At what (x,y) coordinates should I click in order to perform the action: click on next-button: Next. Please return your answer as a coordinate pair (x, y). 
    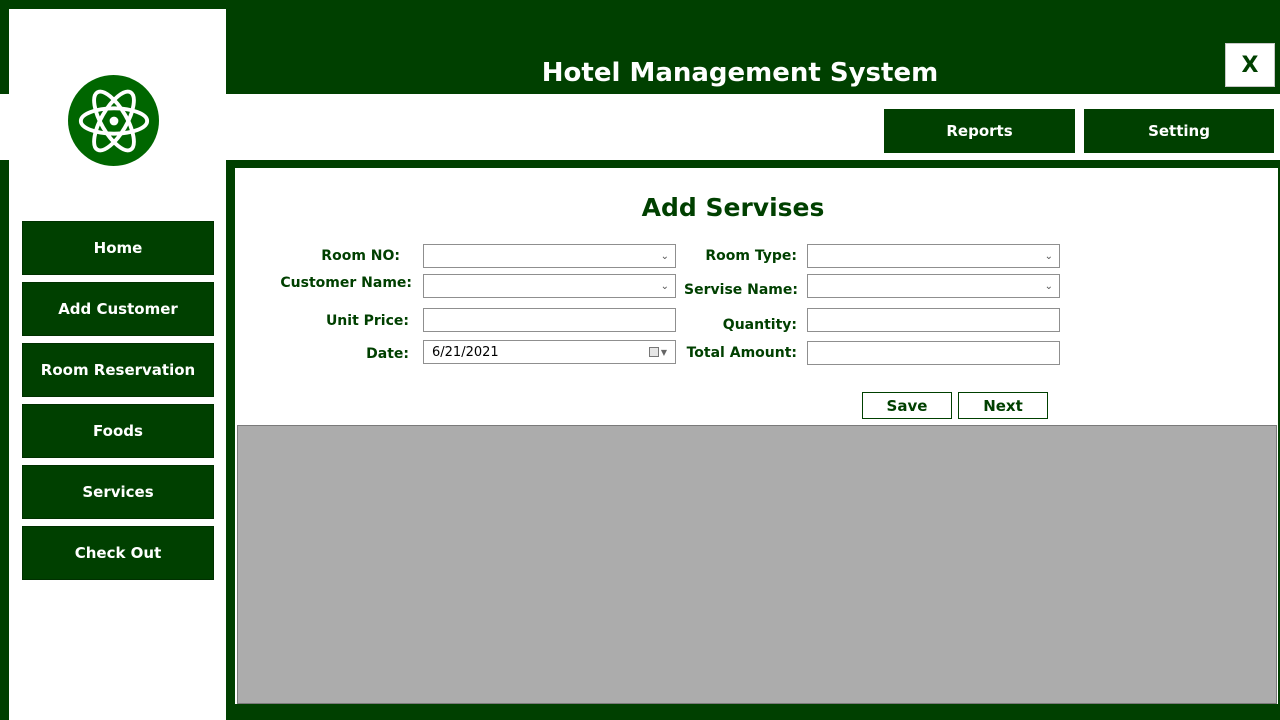
    Looking at the image, I should click on (1003, 405).